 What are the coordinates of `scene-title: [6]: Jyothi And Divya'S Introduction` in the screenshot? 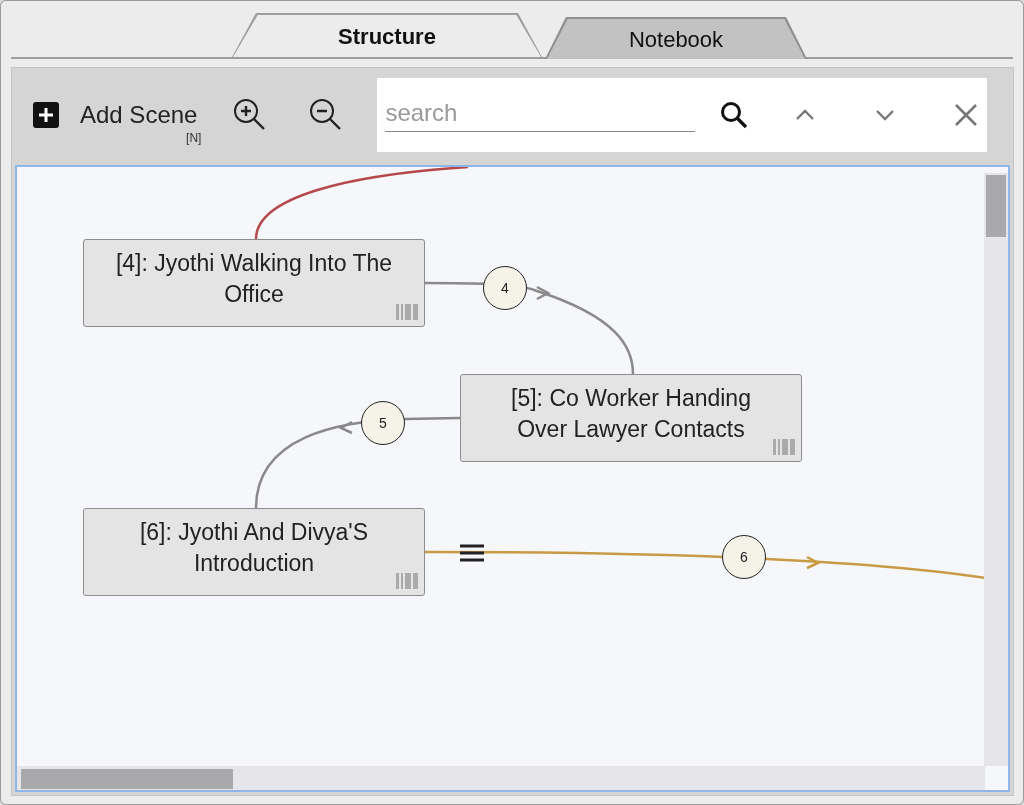 It's located at (254, 548).